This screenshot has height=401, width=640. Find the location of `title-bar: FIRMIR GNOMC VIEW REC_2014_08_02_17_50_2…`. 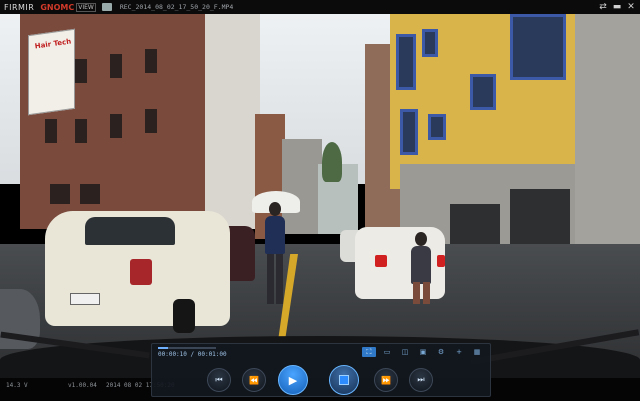

title-bar: FIRMIR GNOMC VIEW REC_2014_08_02_17_50_2… is located at coordinates (320, 7).